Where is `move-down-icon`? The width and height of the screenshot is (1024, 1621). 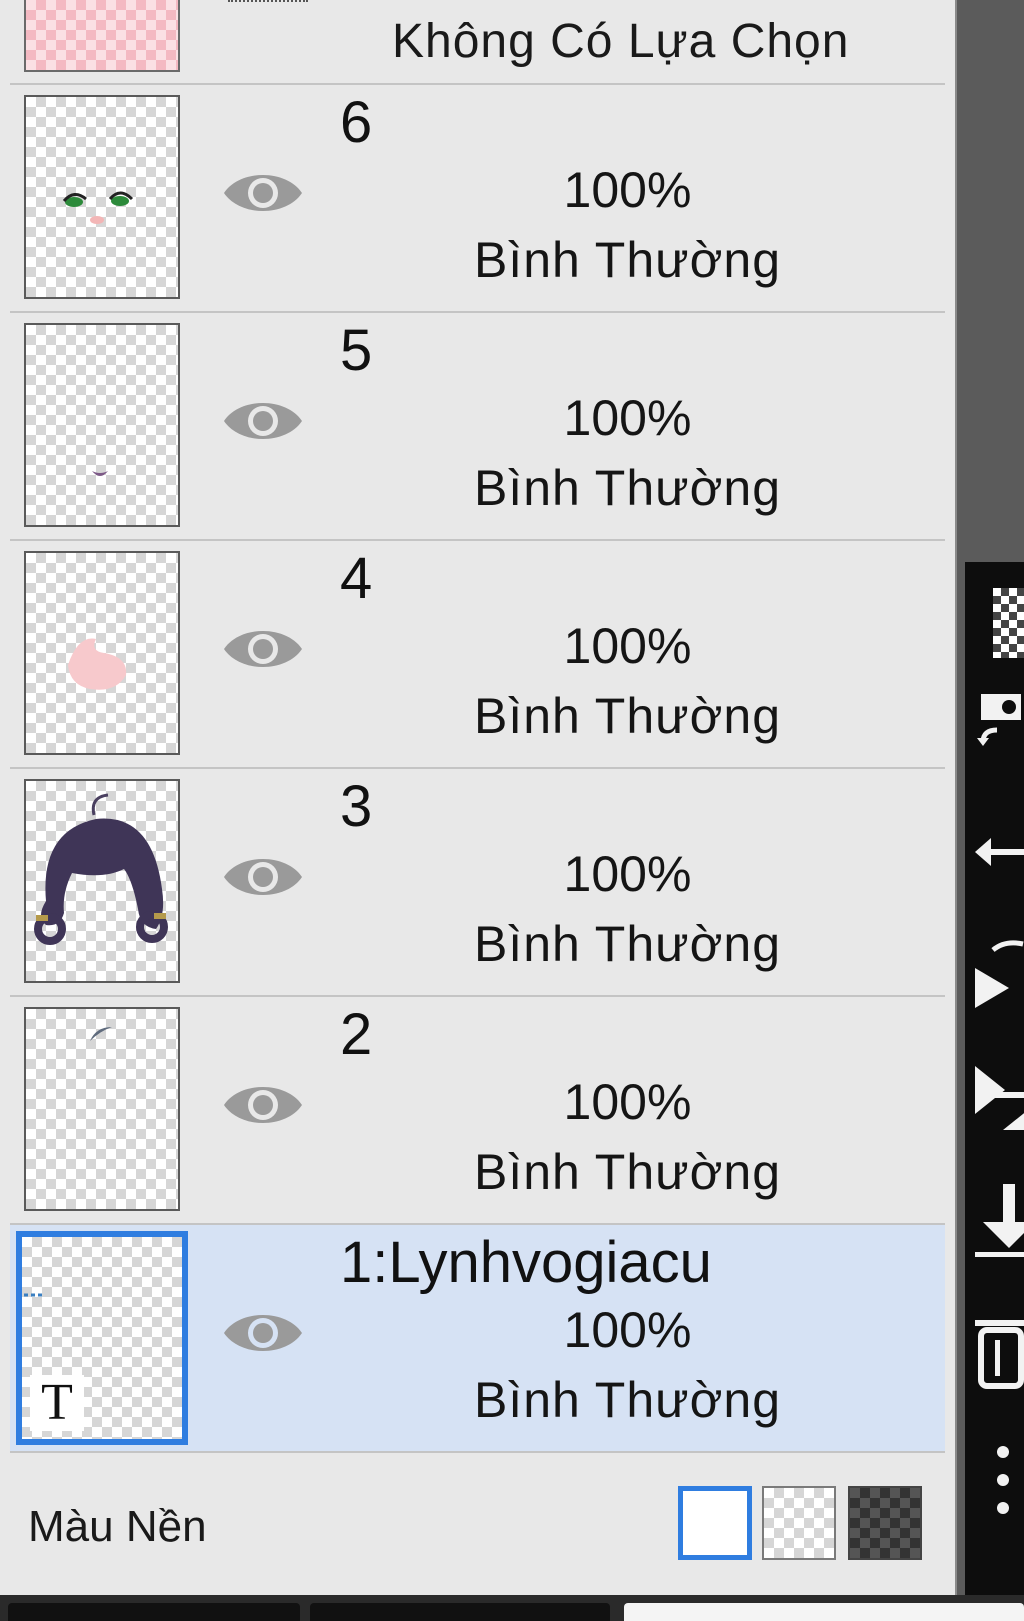 move-down-icon is located at coordinates (998, 1222).